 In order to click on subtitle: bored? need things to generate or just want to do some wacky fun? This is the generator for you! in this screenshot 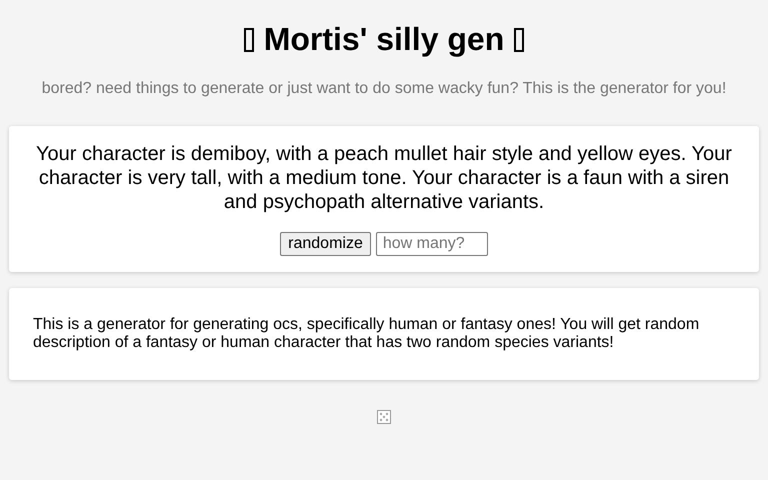, I will do `click(384, 89)`.